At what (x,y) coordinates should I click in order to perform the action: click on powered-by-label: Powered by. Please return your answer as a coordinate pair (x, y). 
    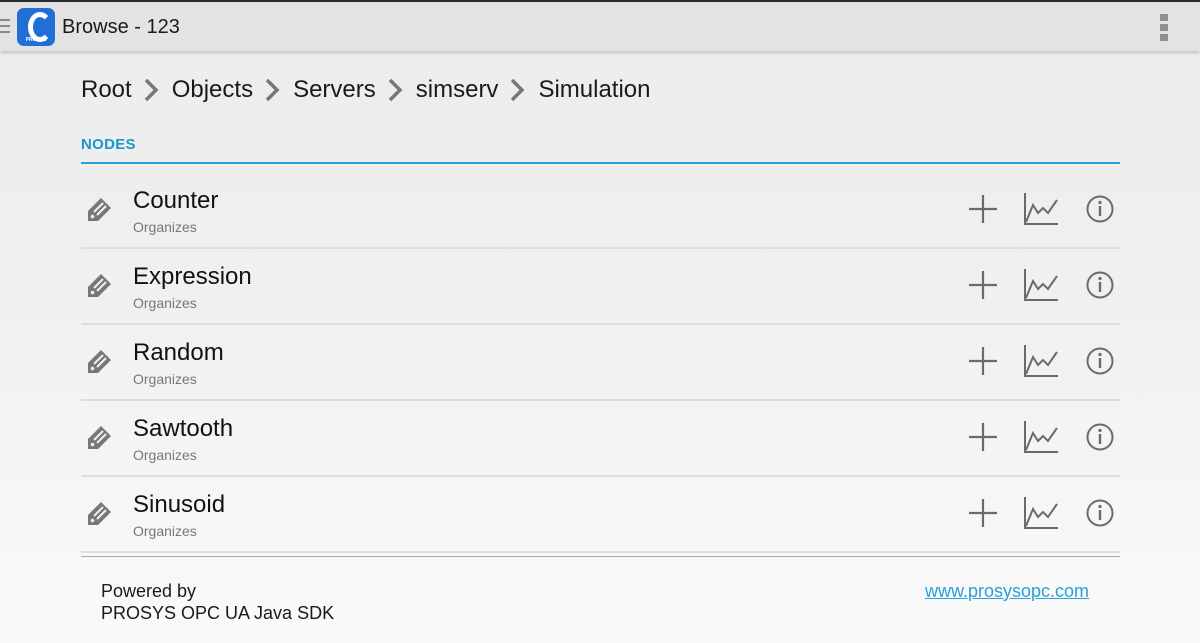
    Looking at the image, I should click on (149, 591).